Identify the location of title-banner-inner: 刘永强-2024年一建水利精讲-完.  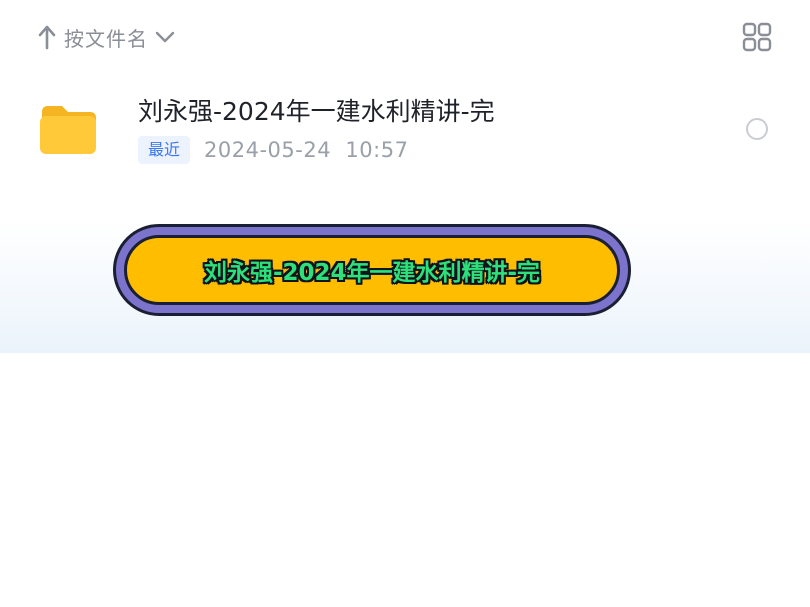
(372, 270).